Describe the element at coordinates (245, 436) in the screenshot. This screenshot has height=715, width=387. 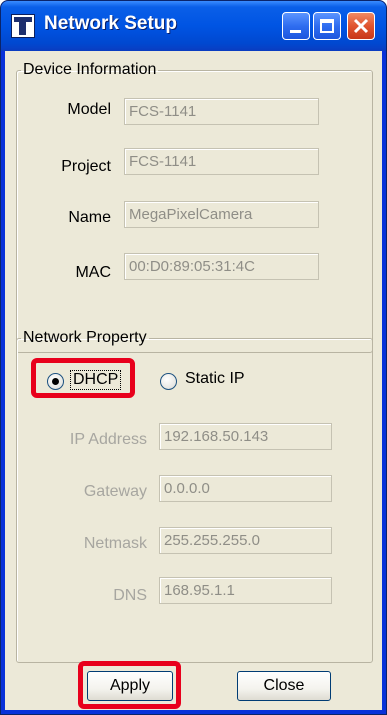
I see `ip-address-field` at that location.